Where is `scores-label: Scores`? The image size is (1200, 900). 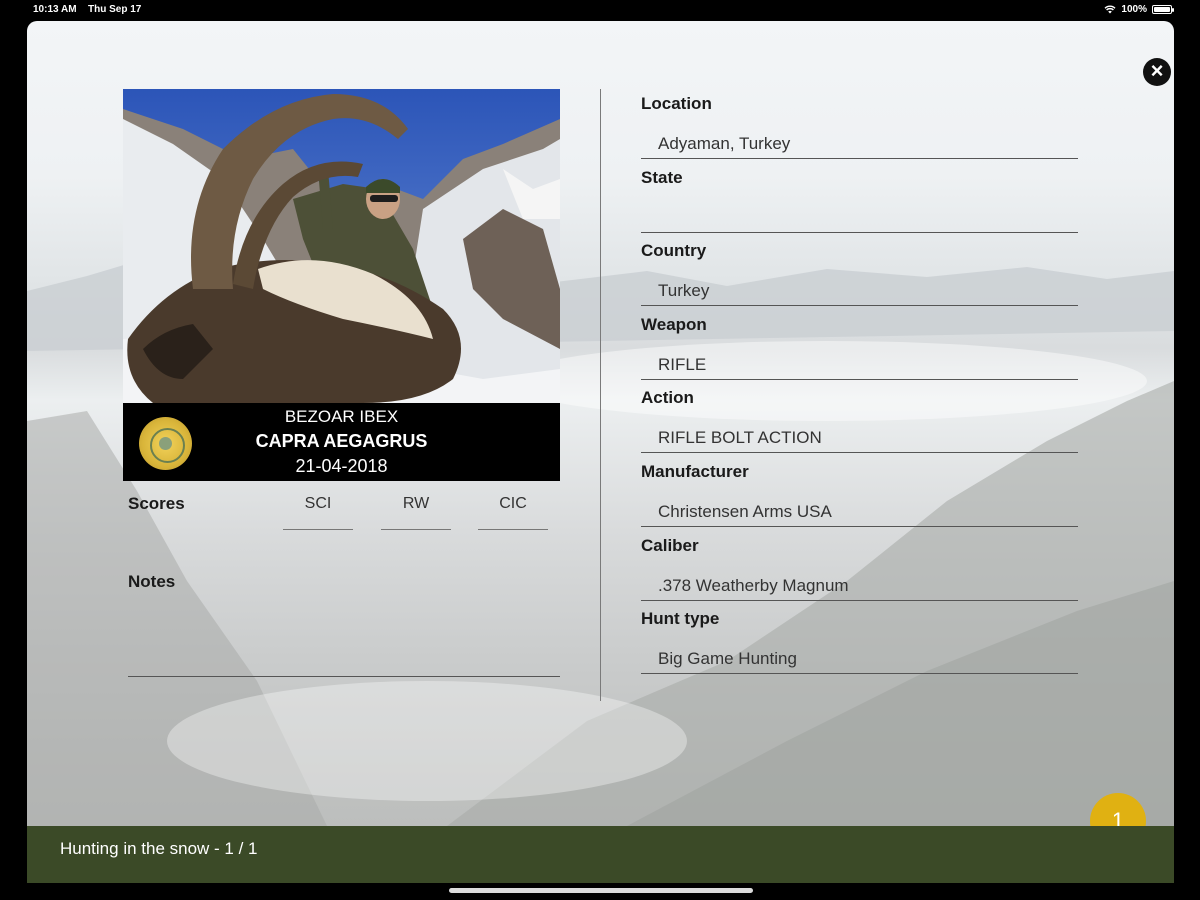 scores-label: Scores is located at coordinates (156, 503).